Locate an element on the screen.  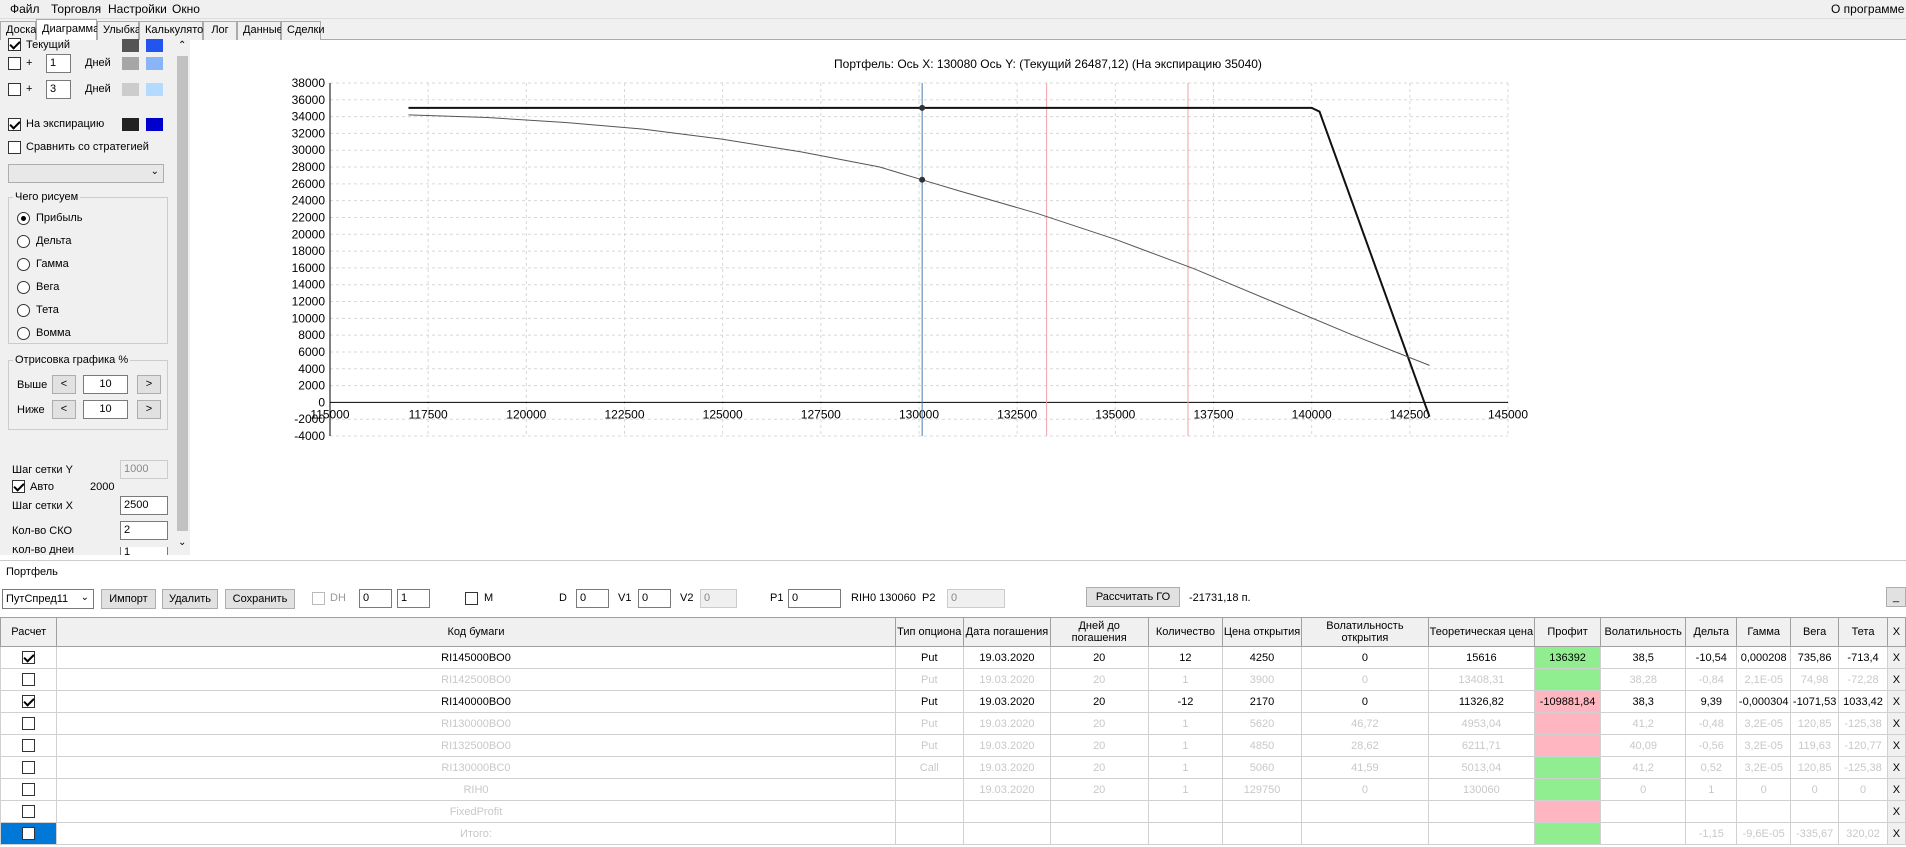
table-cell: -125,38 is located at coordinates (1863, 723).